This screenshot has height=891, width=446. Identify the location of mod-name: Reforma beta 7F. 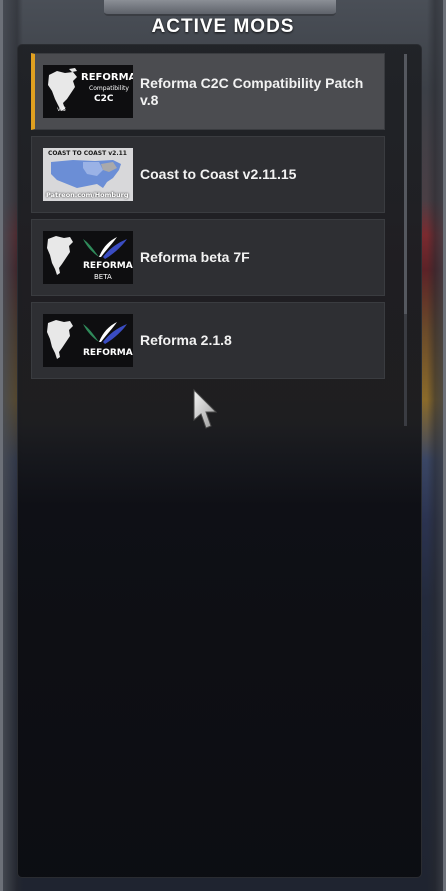
(195, 257).